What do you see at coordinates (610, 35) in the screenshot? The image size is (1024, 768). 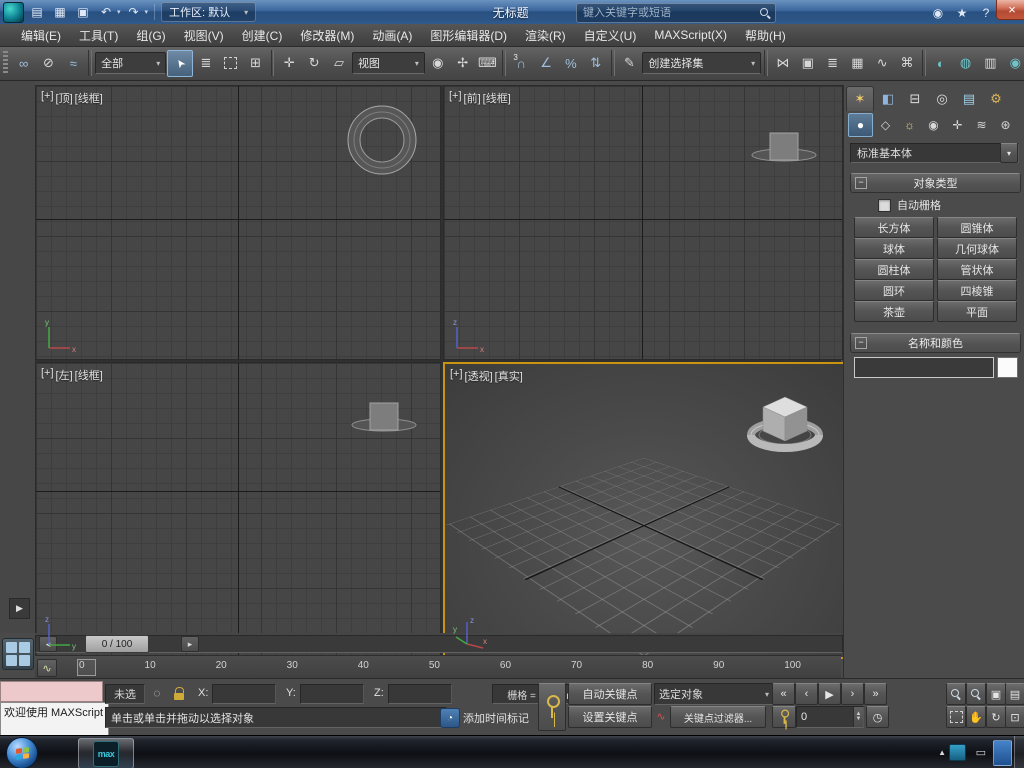 I see `menu-customize: 自定义(U)` at bounding box center [610, 35].